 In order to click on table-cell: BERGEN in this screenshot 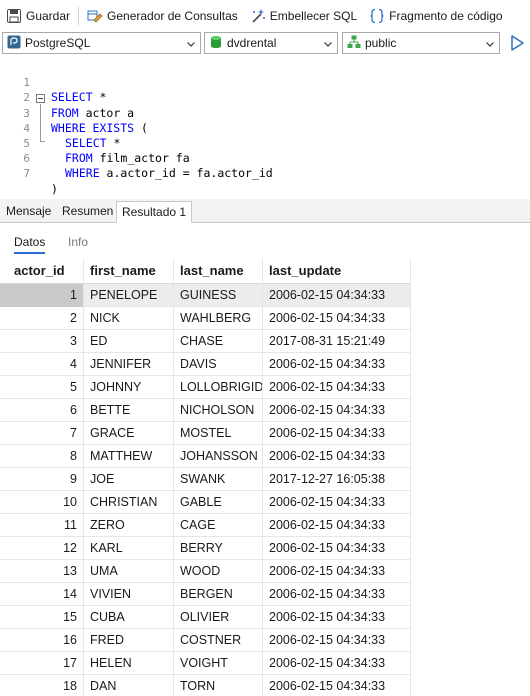, I will do `click(218, 594)`.